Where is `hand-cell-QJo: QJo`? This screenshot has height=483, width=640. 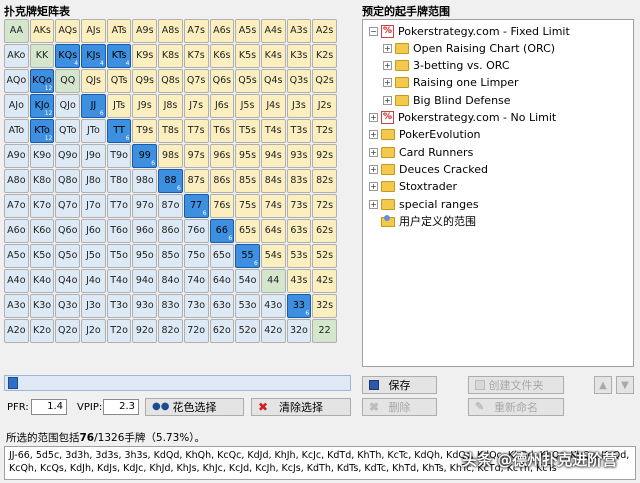
hand-cell-QJo: QJo is located at coordinates (68, 105).